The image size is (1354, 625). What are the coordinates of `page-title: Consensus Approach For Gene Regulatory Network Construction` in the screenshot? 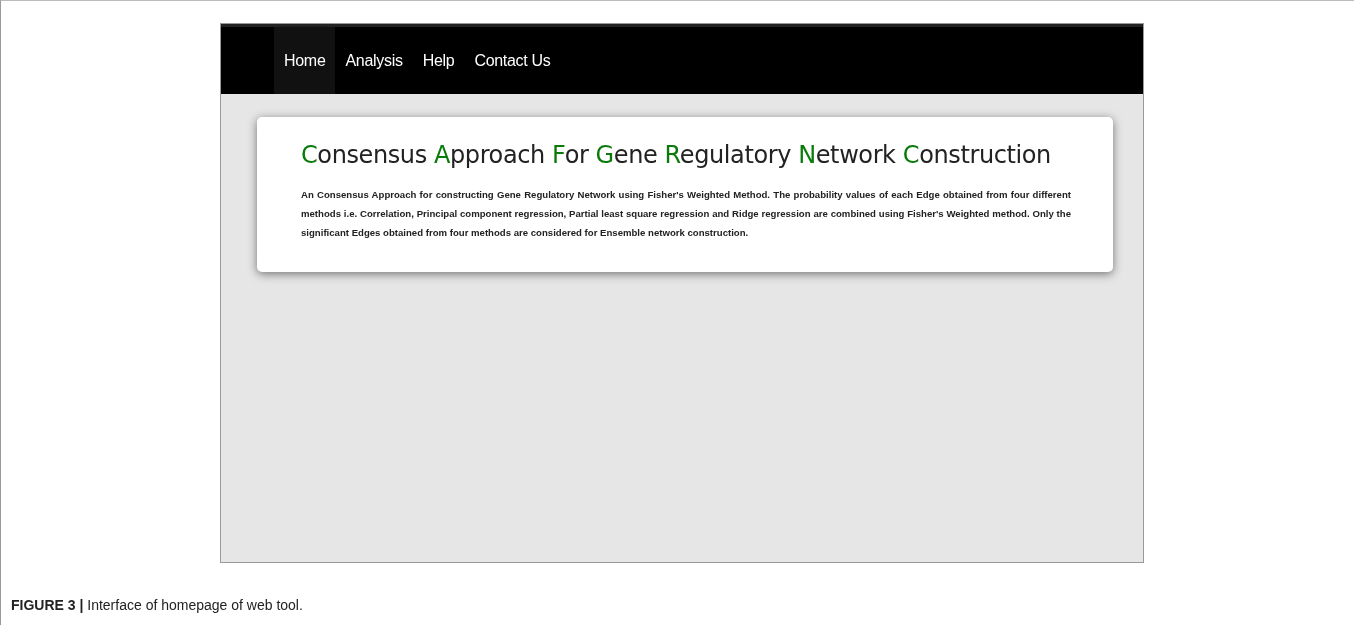 It's located at (676, 155).